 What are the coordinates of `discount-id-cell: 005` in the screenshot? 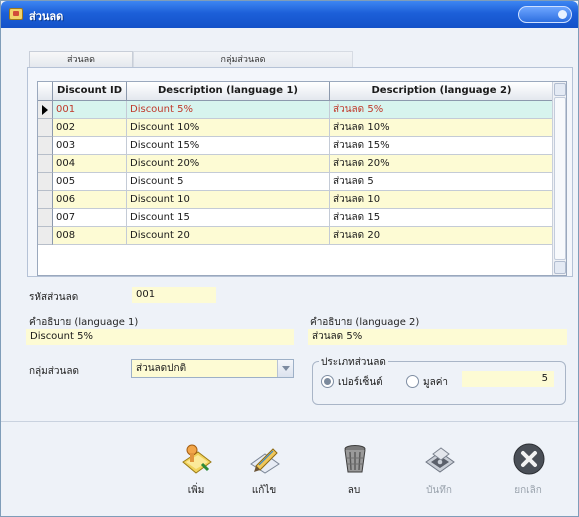 It's located at (90, 182).